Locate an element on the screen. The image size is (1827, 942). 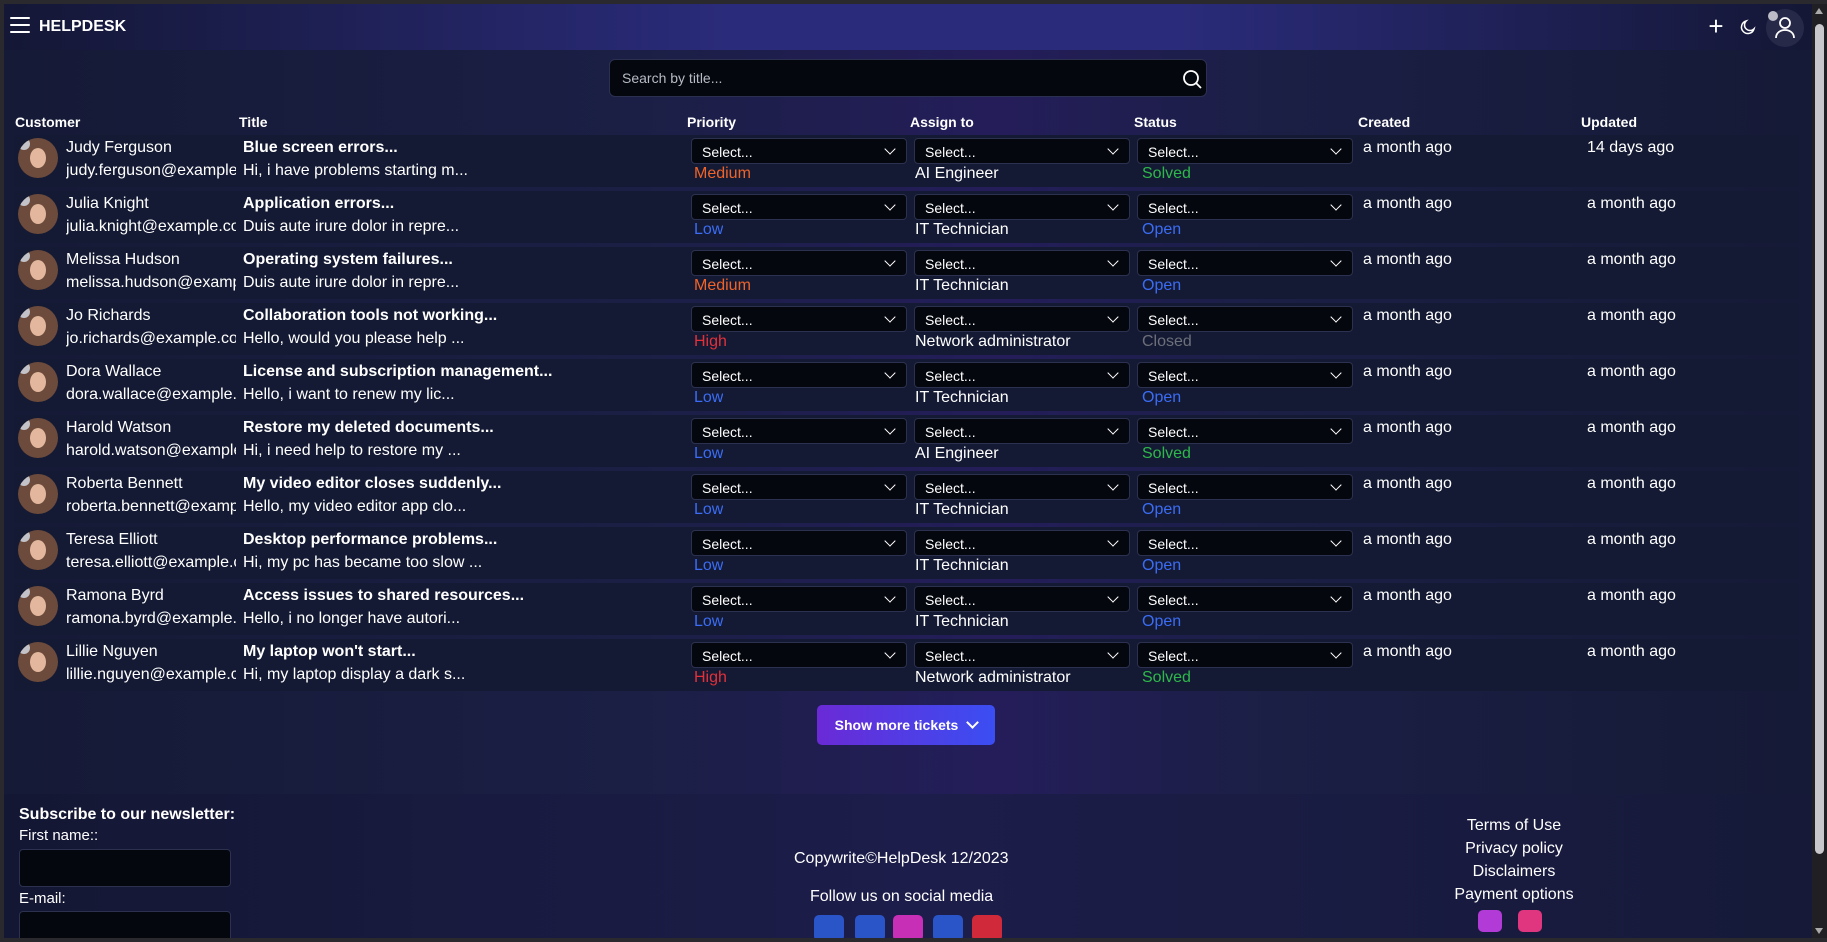
customer-avatar is located at coordinates (38, 158).